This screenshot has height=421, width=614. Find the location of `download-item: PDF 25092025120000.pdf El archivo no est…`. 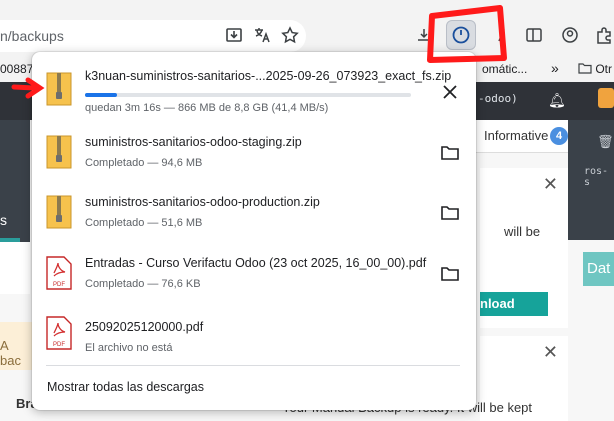

download-item: PDF 25092025120000.pdf El archivo no est… is located at coordinates (254, 332).